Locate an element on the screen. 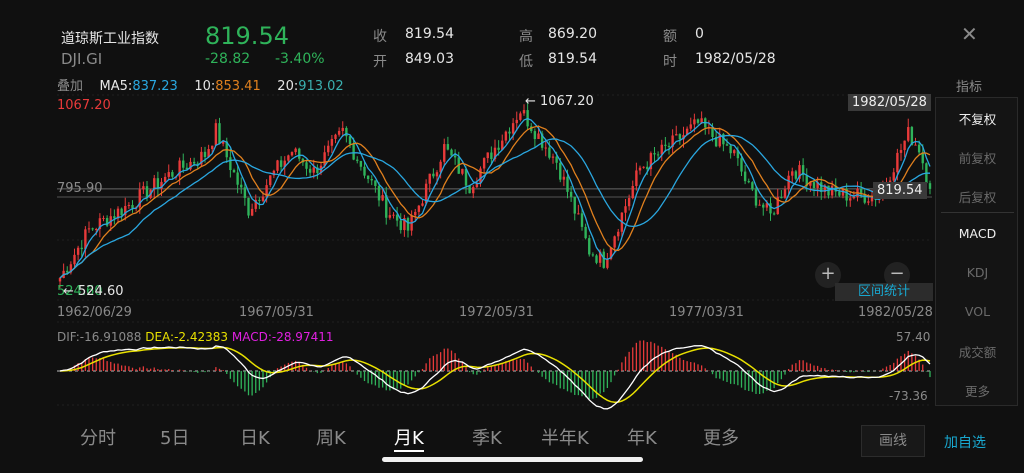  macd-axis-max: 57.40 is located at coordinates (913, 337).